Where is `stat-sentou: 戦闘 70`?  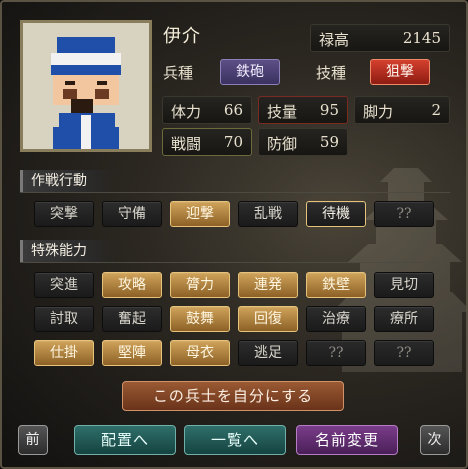 stat-sentou: 戦闘 70 is located at coordinates (207, 142).